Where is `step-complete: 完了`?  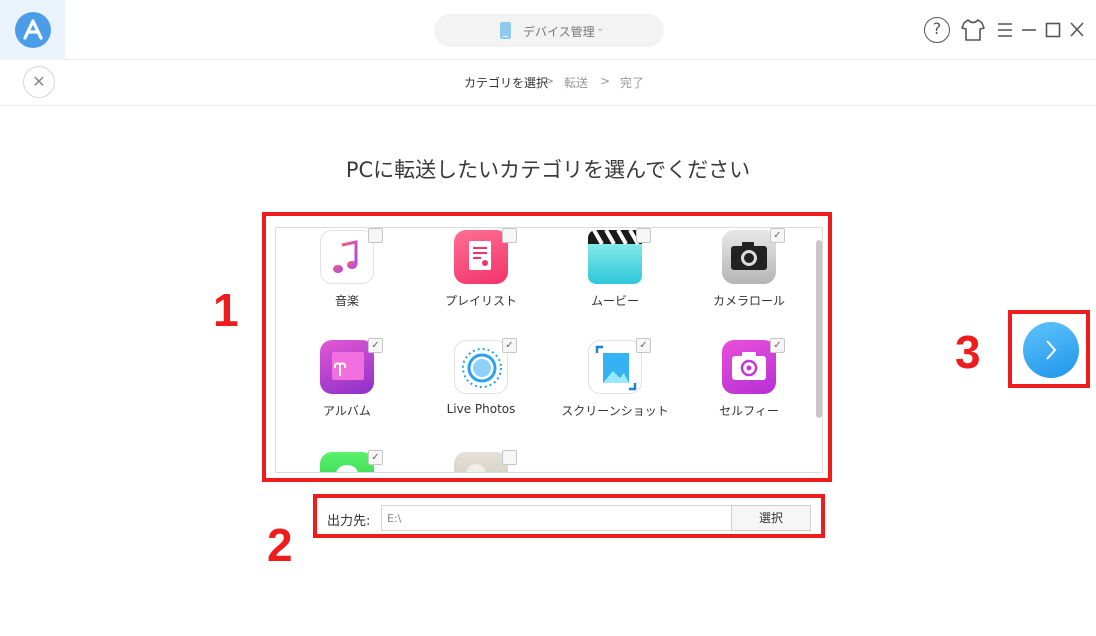 step-complete: 完了 is located at coordinates (632, 83).